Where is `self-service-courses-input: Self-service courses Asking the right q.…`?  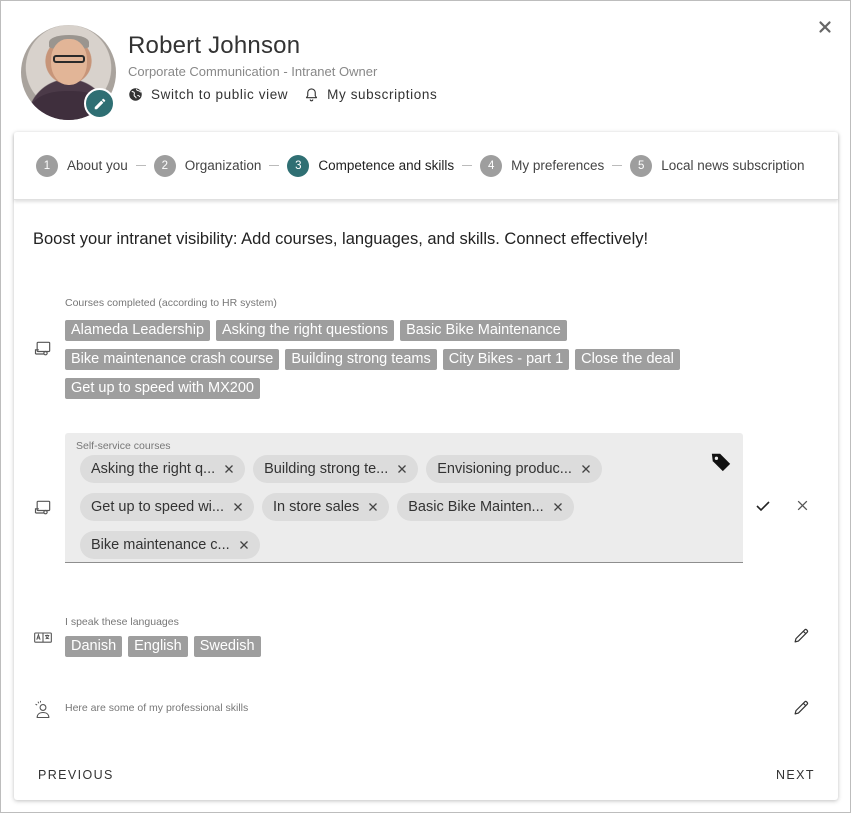 self-service-courses-input: Self-service courses Asking the right q.… is located at coordinates (404, 498).